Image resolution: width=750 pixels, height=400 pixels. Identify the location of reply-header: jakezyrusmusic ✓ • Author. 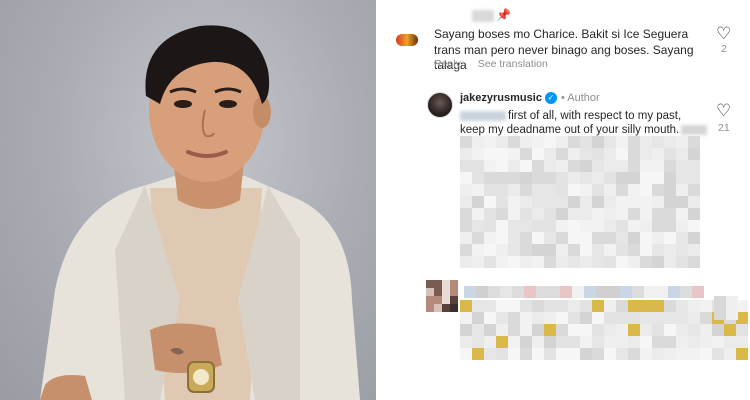
(530, 98).